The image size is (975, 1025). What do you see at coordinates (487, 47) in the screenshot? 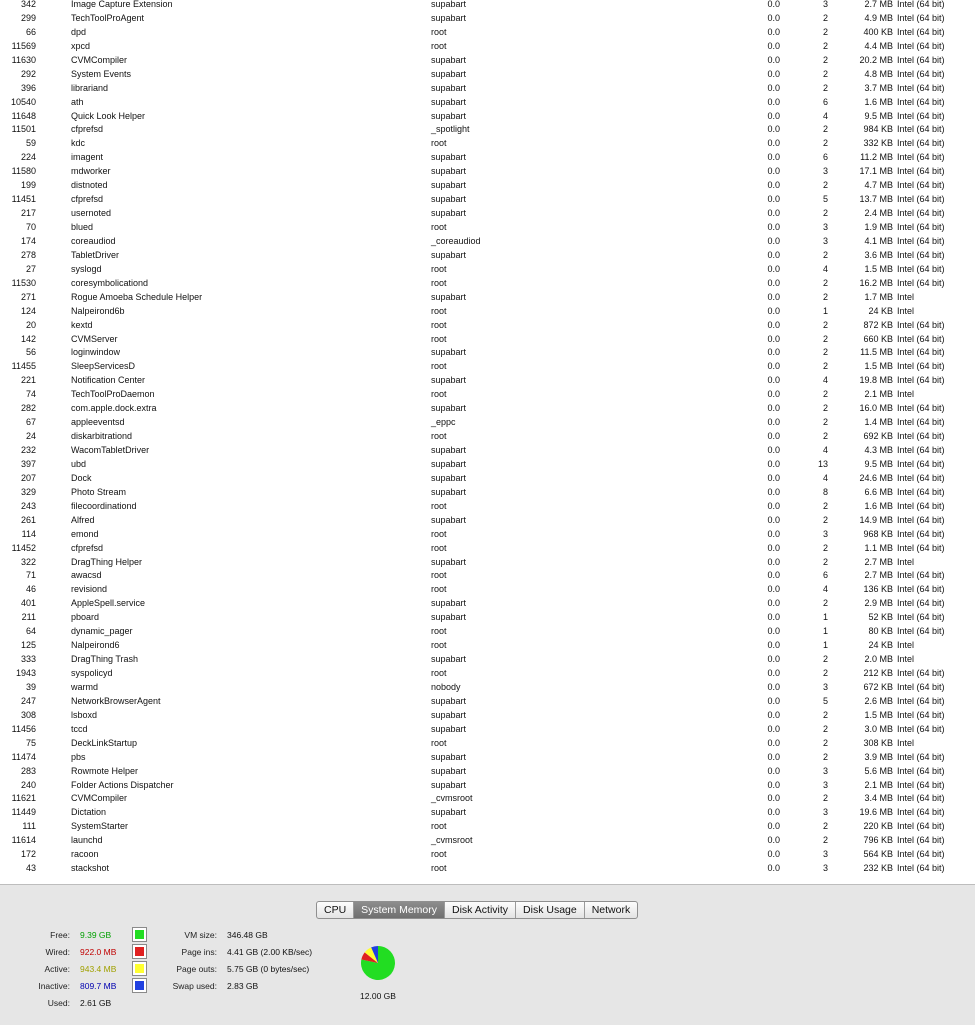
I see `table-row: 11569 xpcd root 0.0 2 4.4 MB Intel (64 bit)` at bounding box center [487, 47].